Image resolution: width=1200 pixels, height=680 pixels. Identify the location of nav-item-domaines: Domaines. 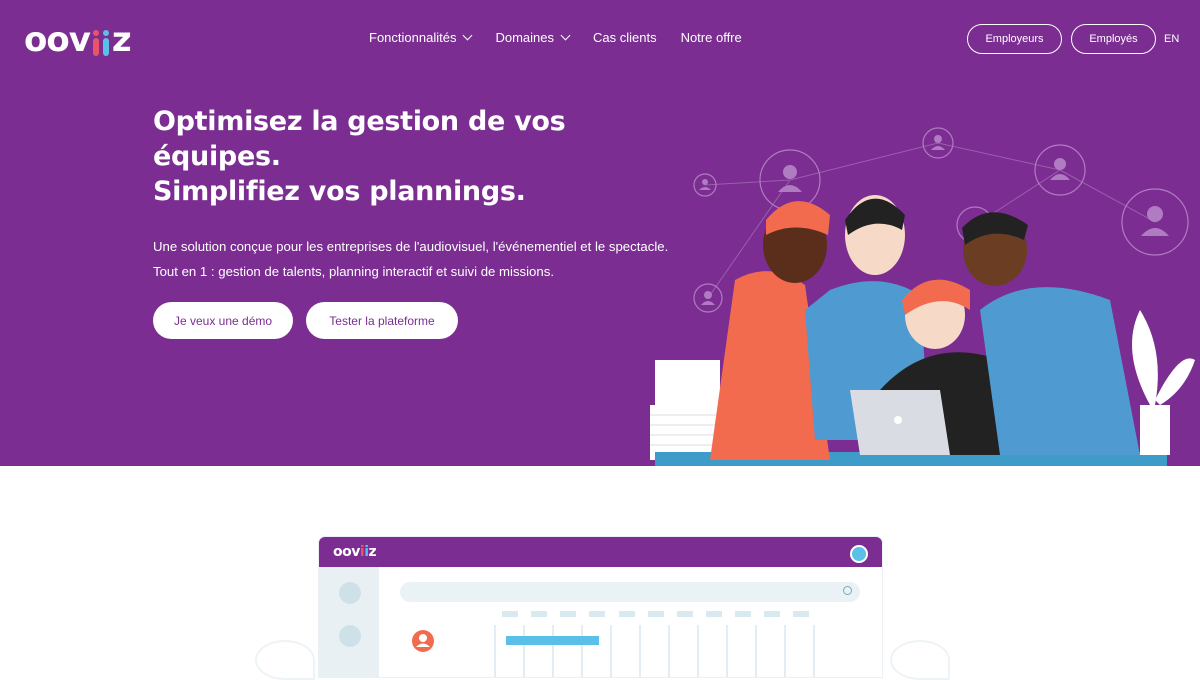
(533, 37).